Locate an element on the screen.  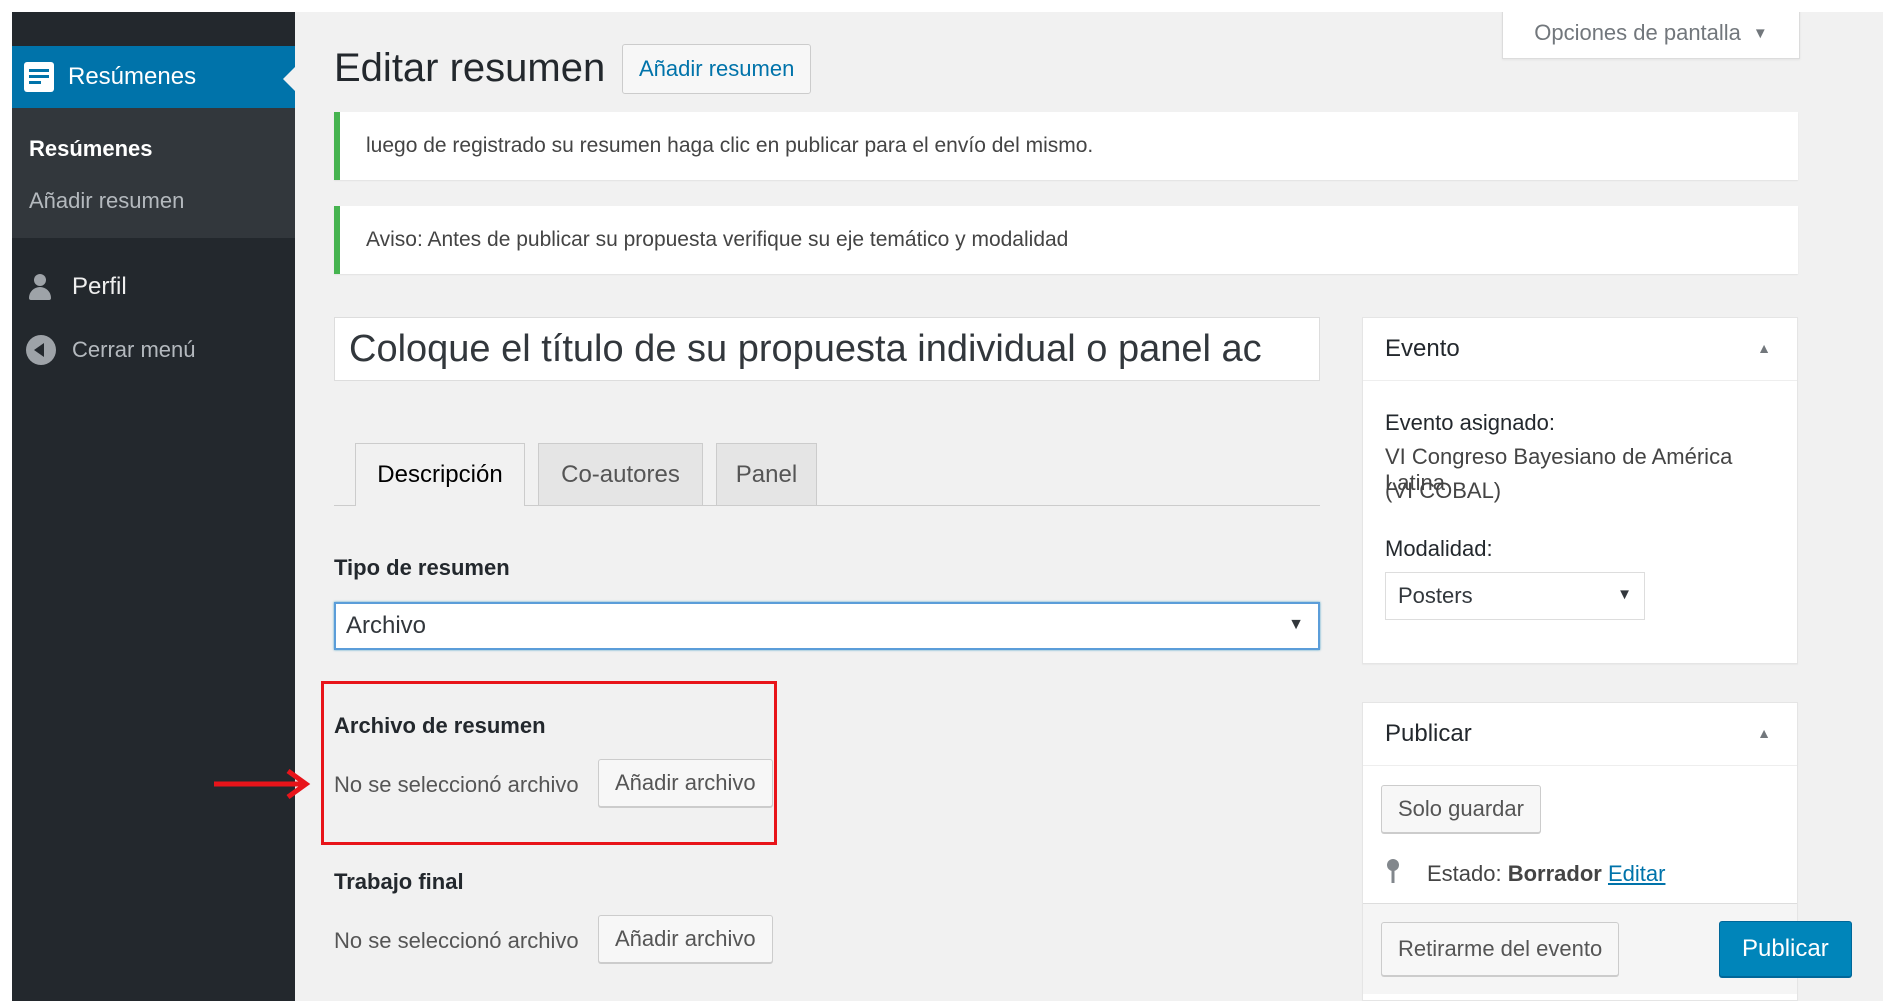
menu-perfil-label: Perfil is located at coordinates (99, 286).